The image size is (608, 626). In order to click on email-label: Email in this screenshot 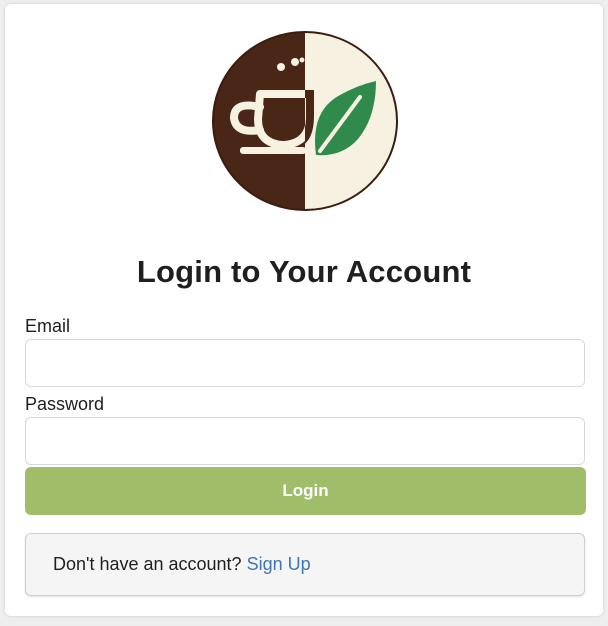, I will do `click(48, 326)`.